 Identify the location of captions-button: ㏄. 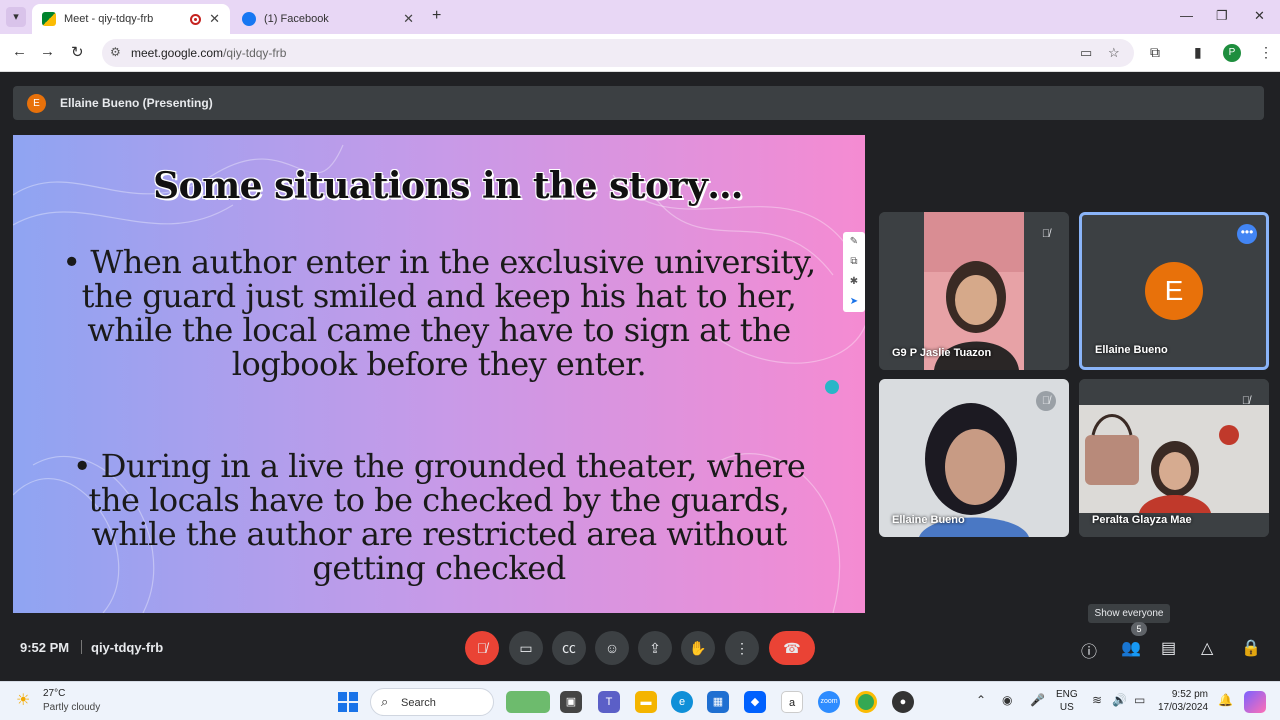
(569, 648).